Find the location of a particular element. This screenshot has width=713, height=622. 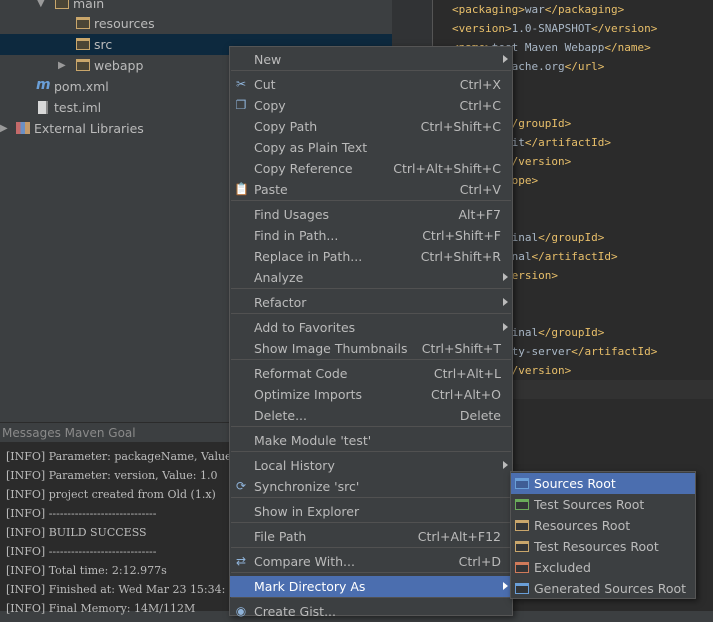

resources-folder-icon is located at coordinates (83, 23).